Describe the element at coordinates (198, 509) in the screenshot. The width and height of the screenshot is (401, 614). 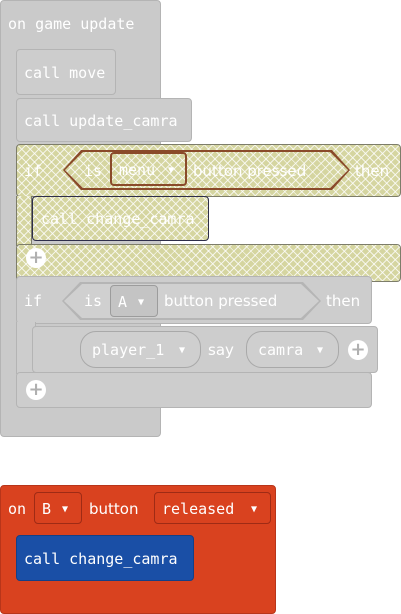
I see `released-event-value: released` at that location.